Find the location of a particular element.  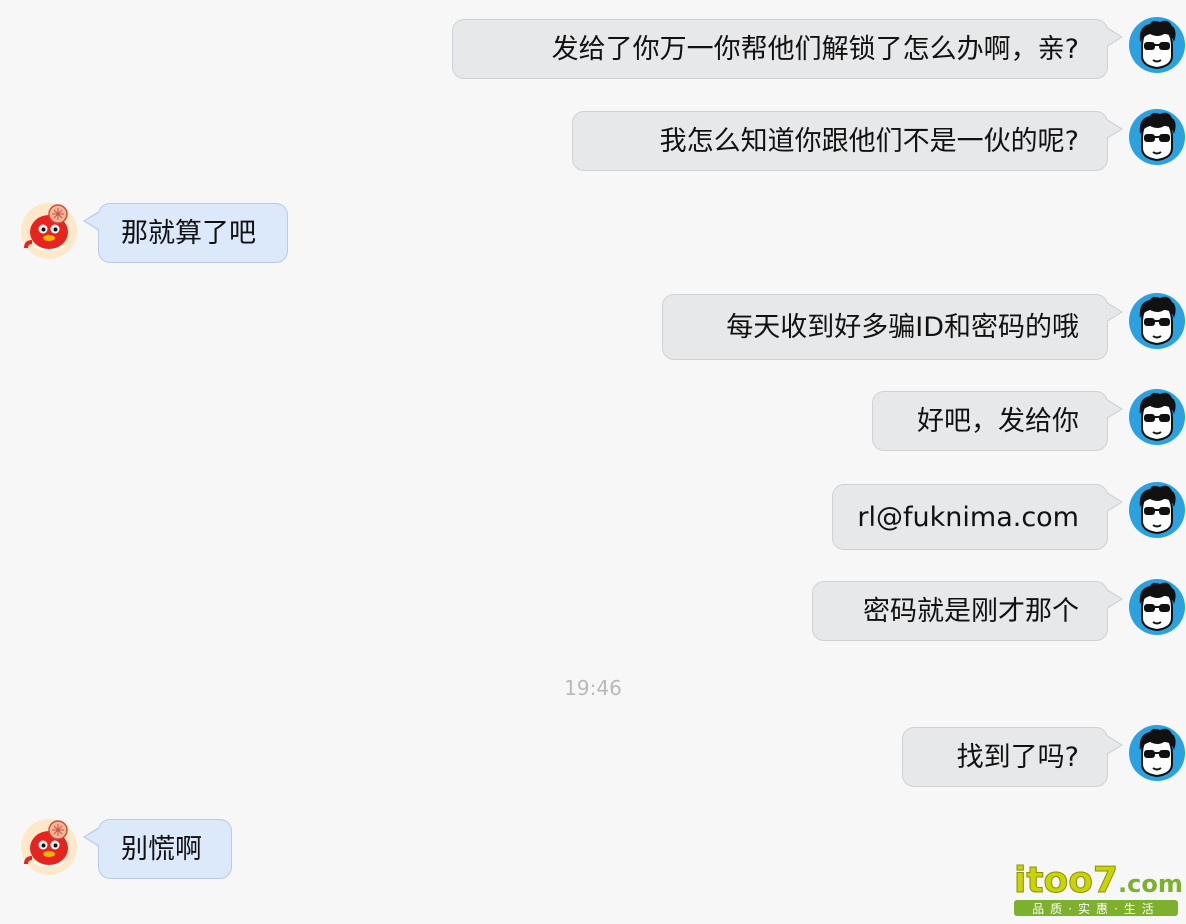

site-watermark-logo: itoo7 .com 品质·实惠·生活 is located at coordinates (1096, 885).